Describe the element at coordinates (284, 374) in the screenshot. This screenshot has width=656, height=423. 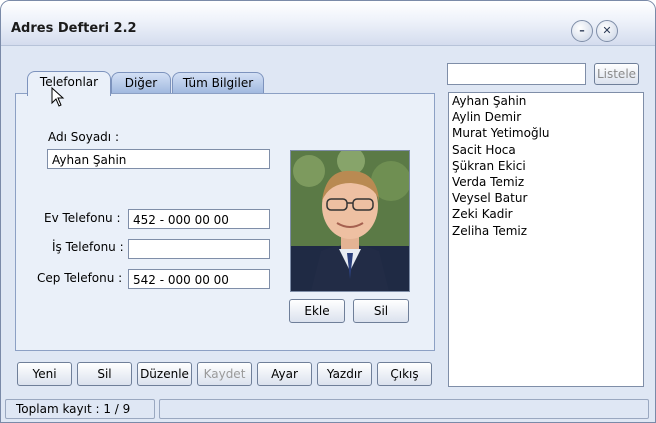
I see `settings-button: Ayar` at that location.